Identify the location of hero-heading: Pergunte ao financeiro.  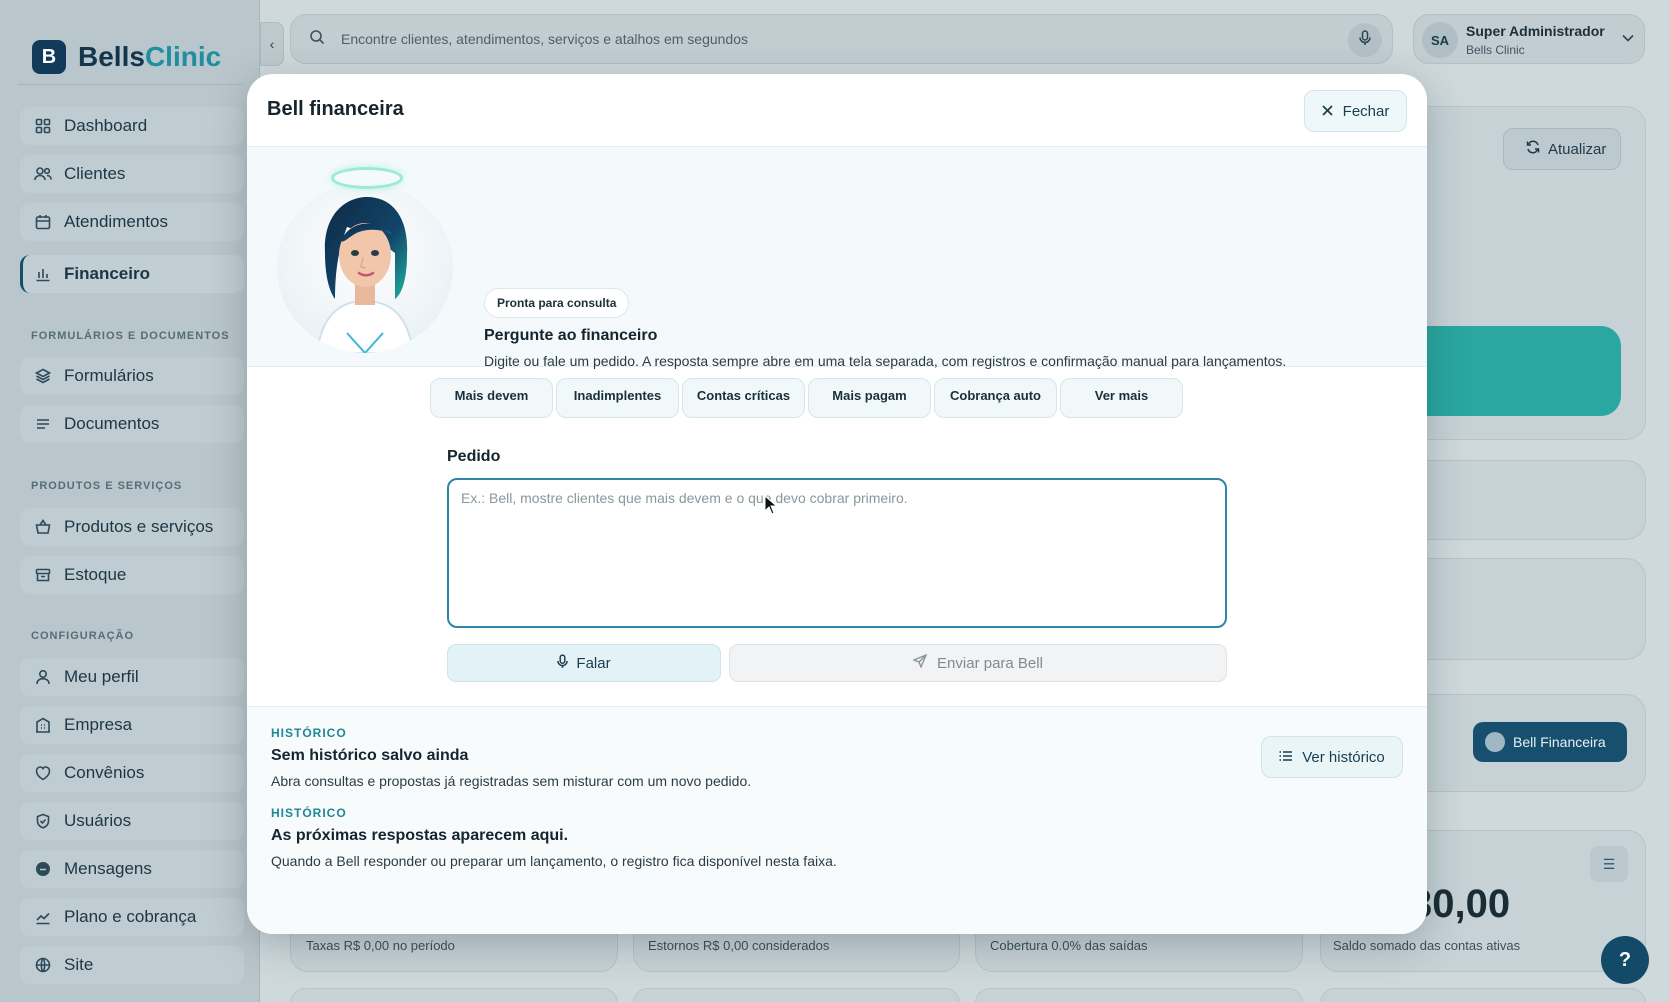
(571, 335).